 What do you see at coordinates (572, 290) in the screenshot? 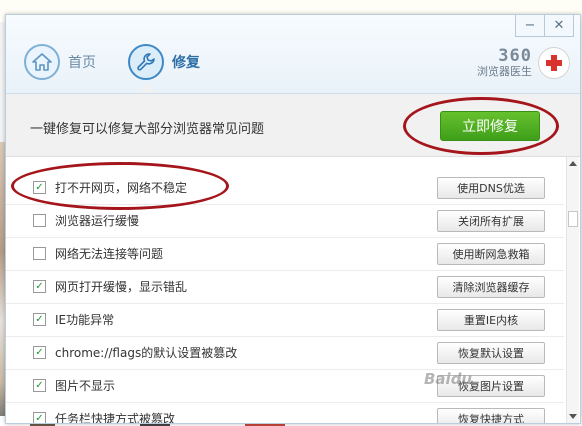
I see `scrollbar` at bounding box center [572, 290].